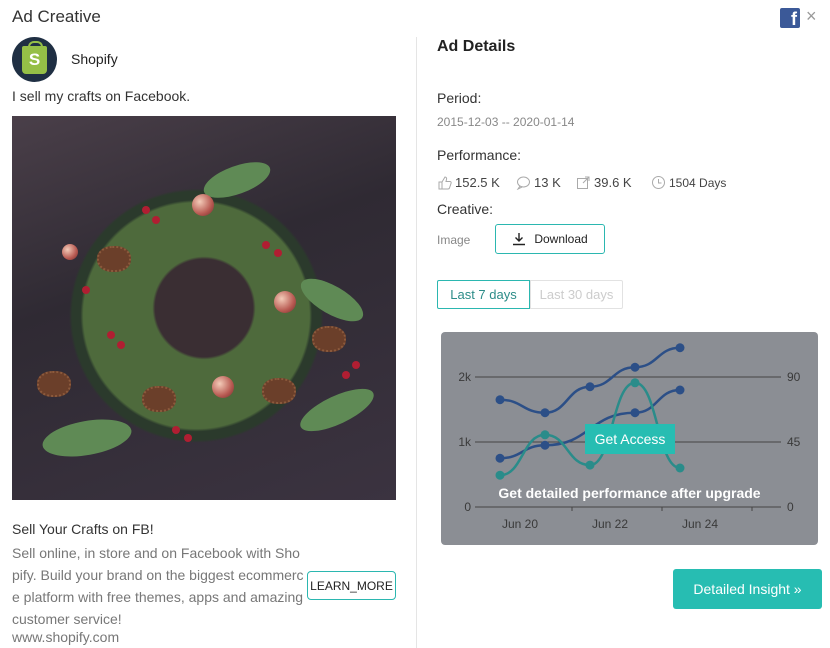 This screenshot has height=648, width=830. I want to click on y-left-tick-label: 1k, so click(465, 442).